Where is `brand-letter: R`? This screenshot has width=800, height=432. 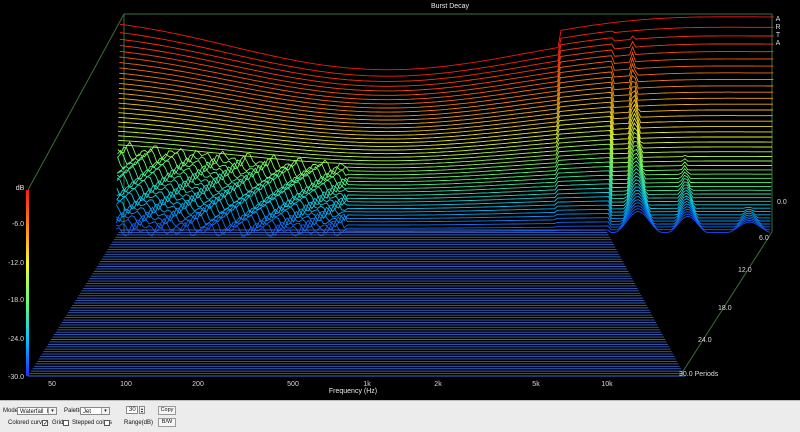
brand-letter: R is located at coordinates (777, 27).